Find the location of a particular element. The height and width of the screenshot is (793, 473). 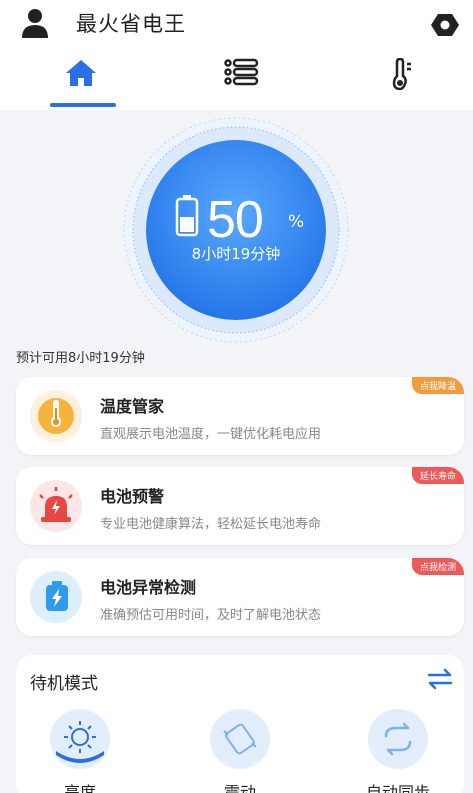

home-icon is located at coordinates (81, 73).